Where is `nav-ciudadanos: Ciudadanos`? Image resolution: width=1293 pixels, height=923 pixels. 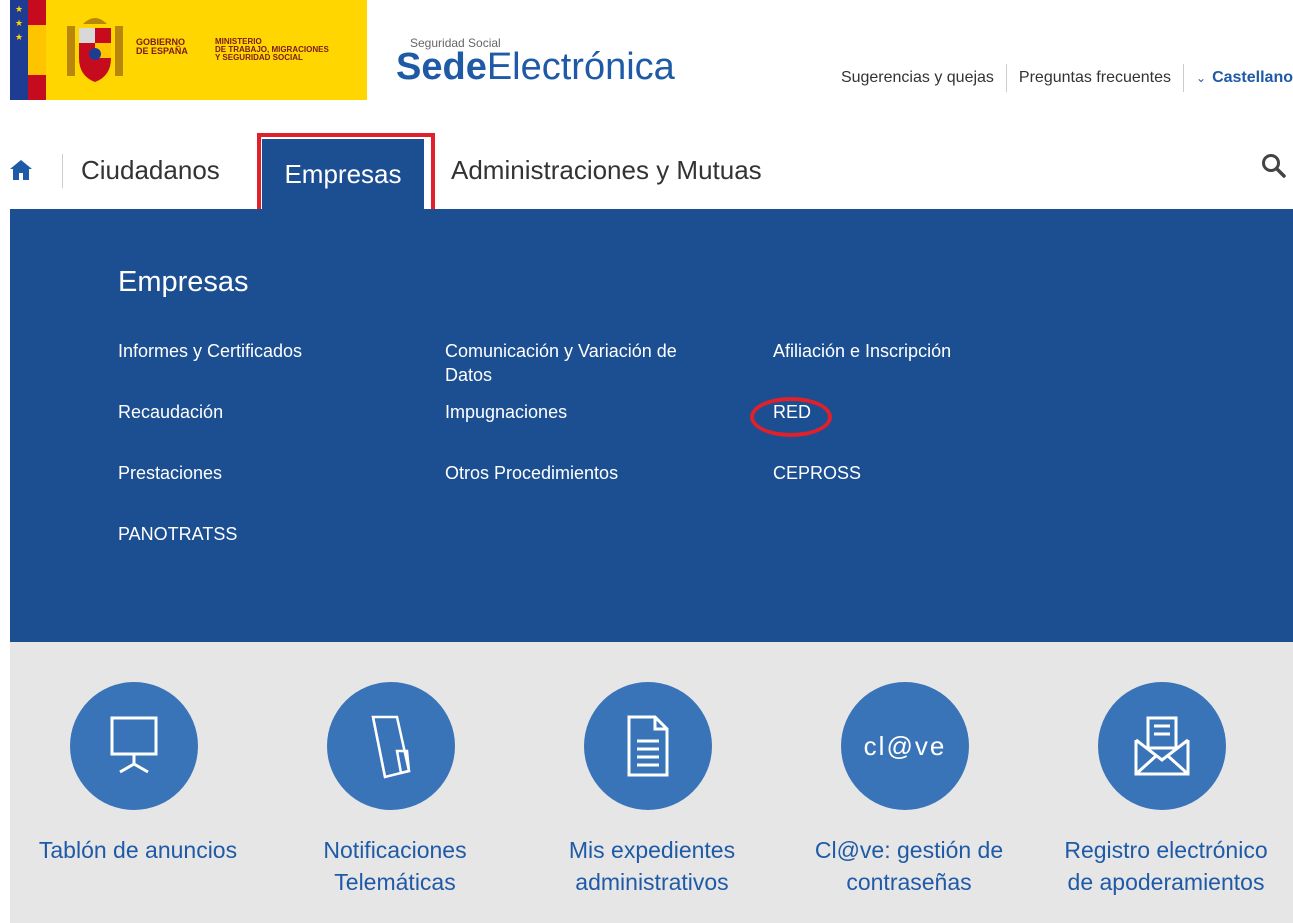
nav-ciudadanos: Ciudadanos is located at coordinates (150, 170).